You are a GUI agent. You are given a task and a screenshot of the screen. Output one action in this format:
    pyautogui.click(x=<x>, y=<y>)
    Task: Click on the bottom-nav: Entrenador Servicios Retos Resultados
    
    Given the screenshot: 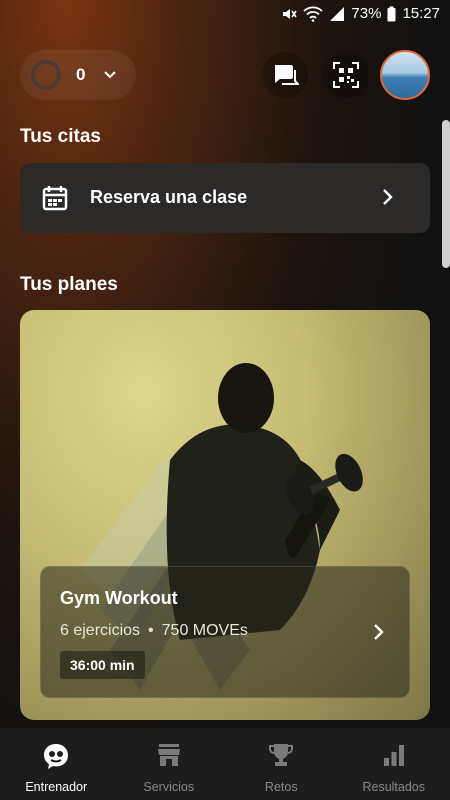 What is the action you would take?
    pyautogui.click(x=225, y=764)
    